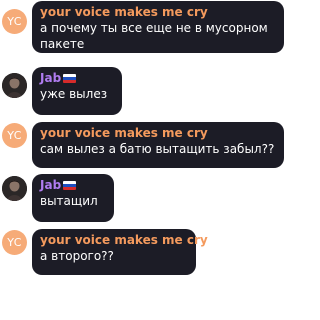  Describe the element at coordinates (74, 94) in the screenshot. I see `message-text-line: уже вылез` at that location.